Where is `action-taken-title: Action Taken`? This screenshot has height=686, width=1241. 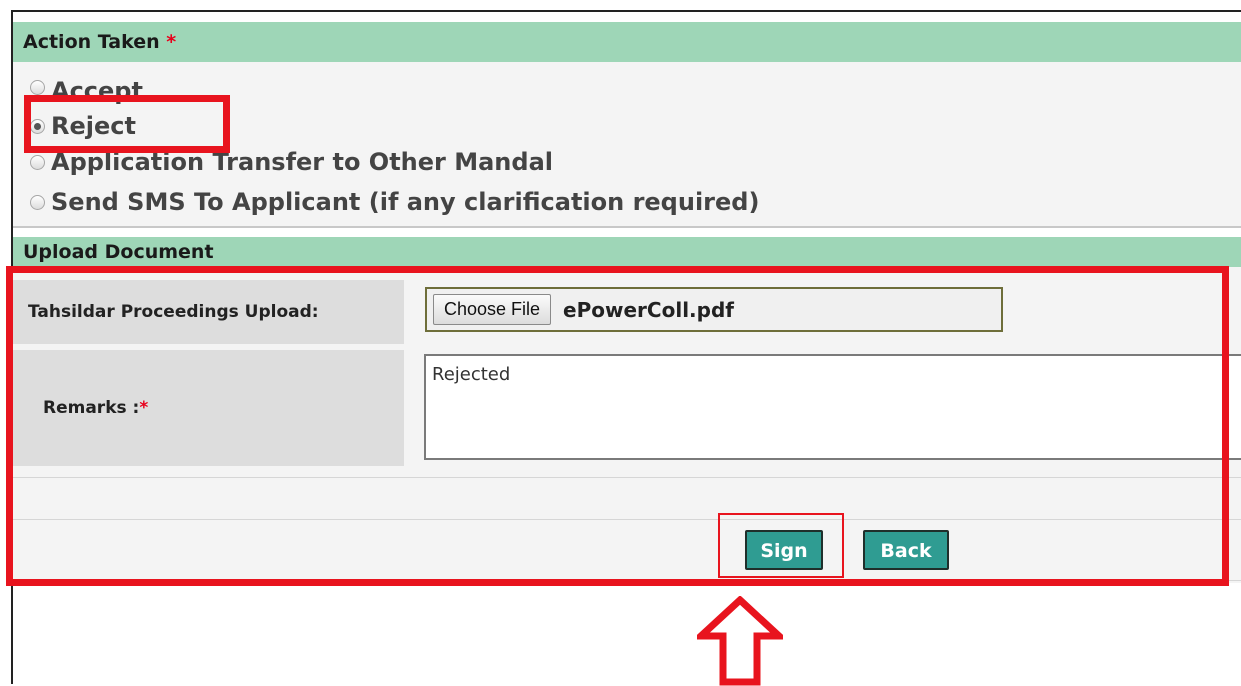 action-taken-title: Action Taken is located at coordinates (91, 42).